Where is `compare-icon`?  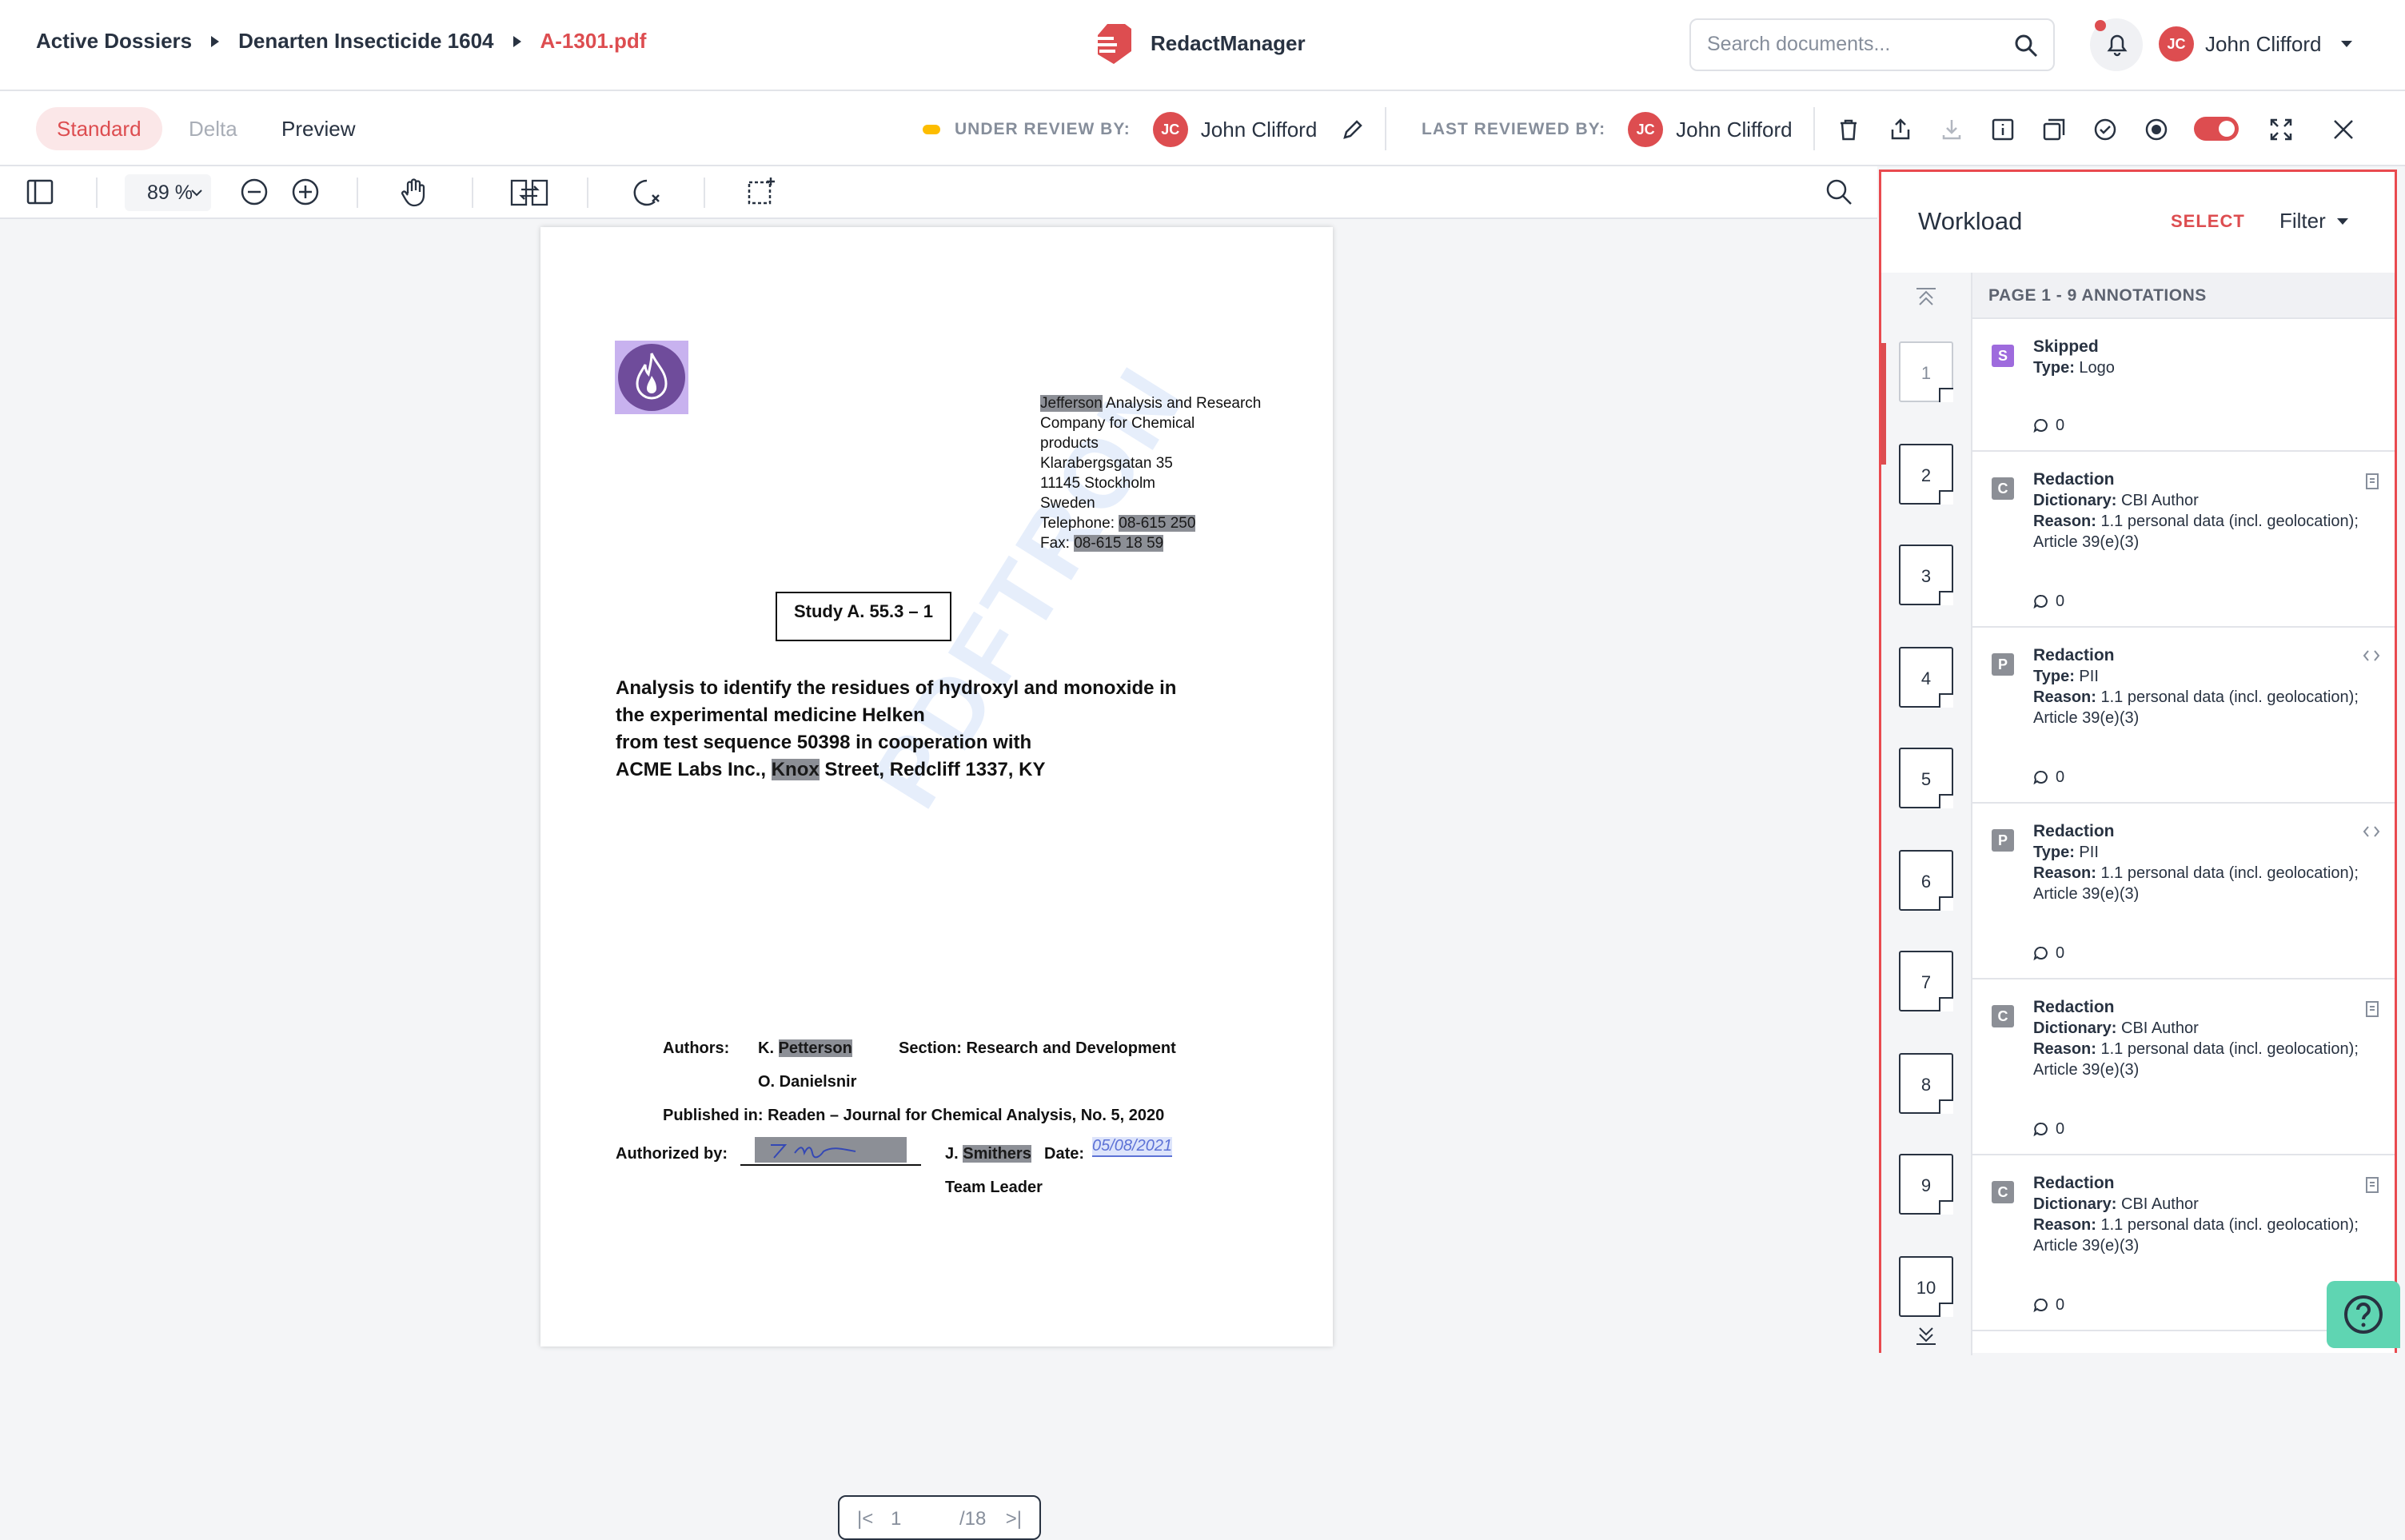
compare-icon is located at coordinates (529, 193).